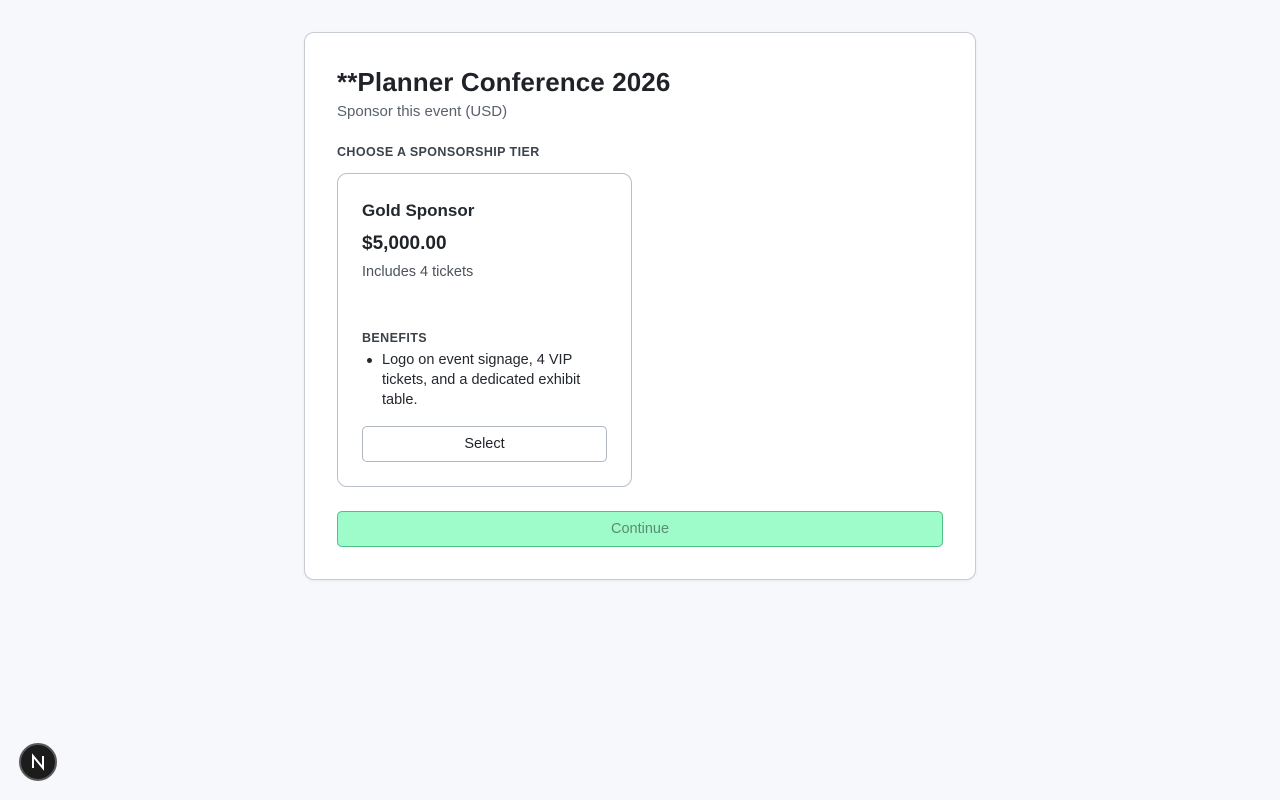 This screenshot has height=800, width=1280. I want to click on tier-name: Gold Sponsor, so click(418, 210).